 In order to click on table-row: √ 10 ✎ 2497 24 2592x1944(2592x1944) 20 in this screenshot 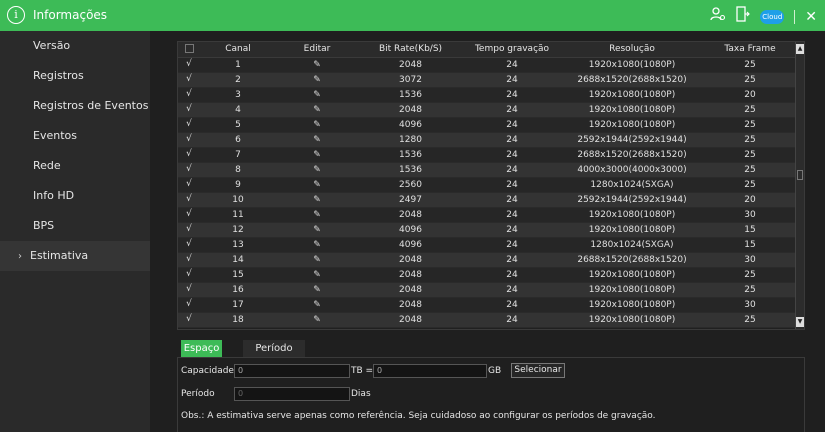, I will do `click(487, 200)`.